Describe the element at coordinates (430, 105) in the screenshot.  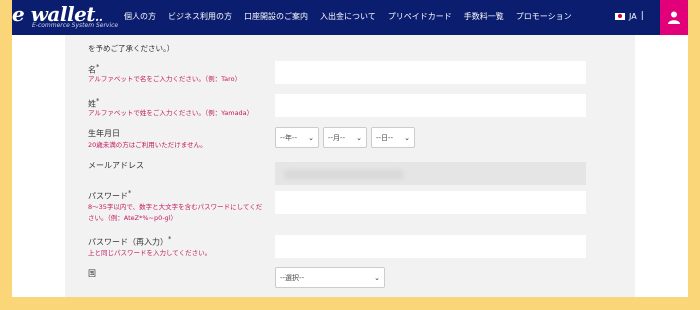
I see `last-name-input` at that location.